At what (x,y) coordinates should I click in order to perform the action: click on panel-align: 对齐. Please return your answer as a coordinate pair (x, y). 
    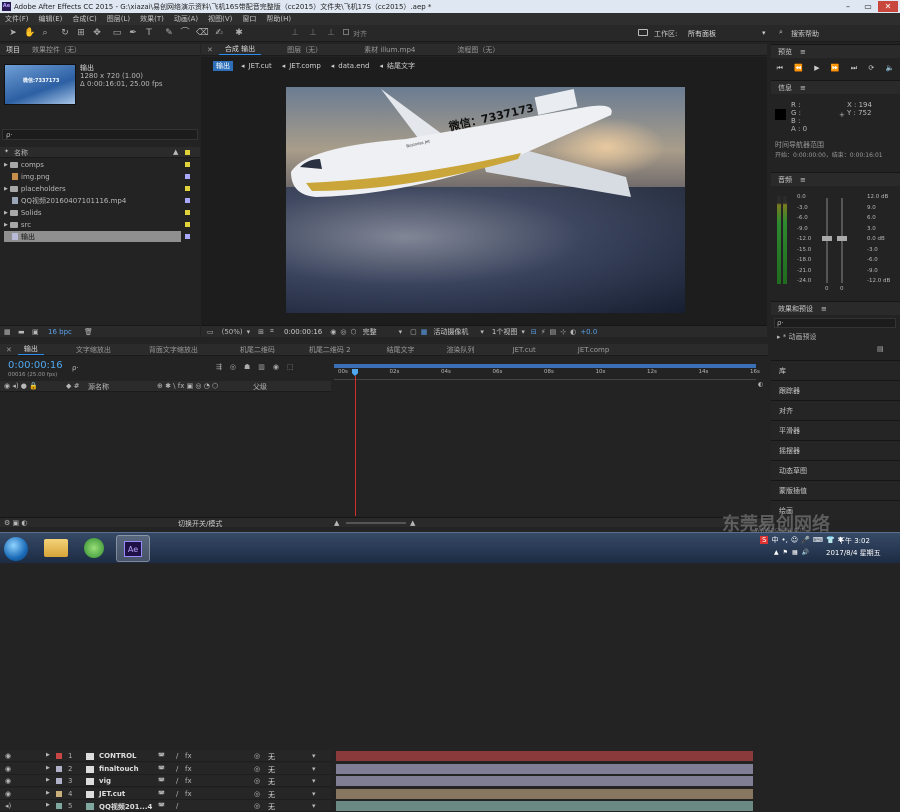
    Looking at the image, I should click on (835, 410).